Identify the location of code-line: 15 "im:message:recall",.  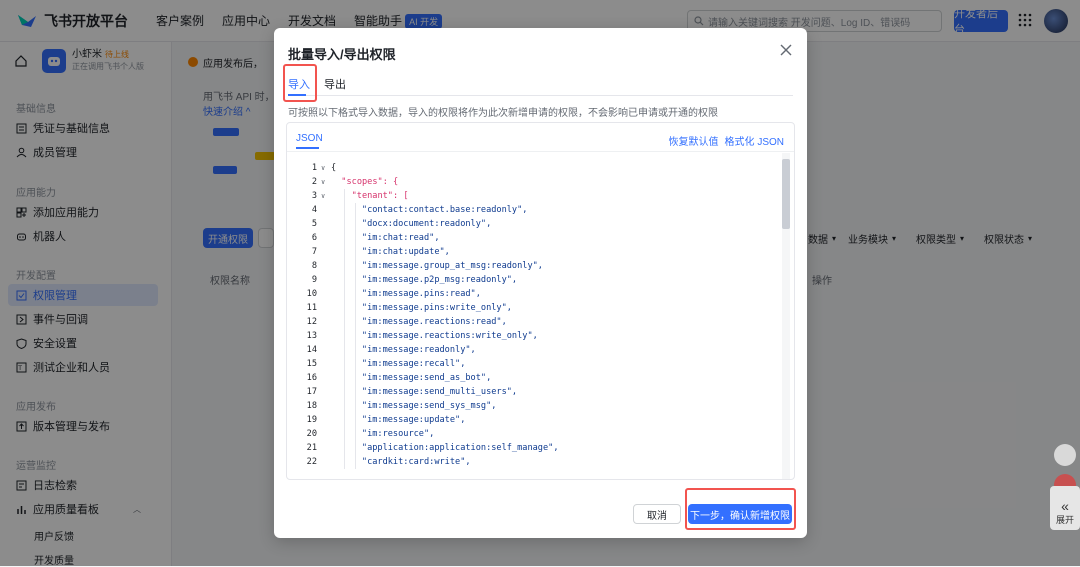
(540, 364).